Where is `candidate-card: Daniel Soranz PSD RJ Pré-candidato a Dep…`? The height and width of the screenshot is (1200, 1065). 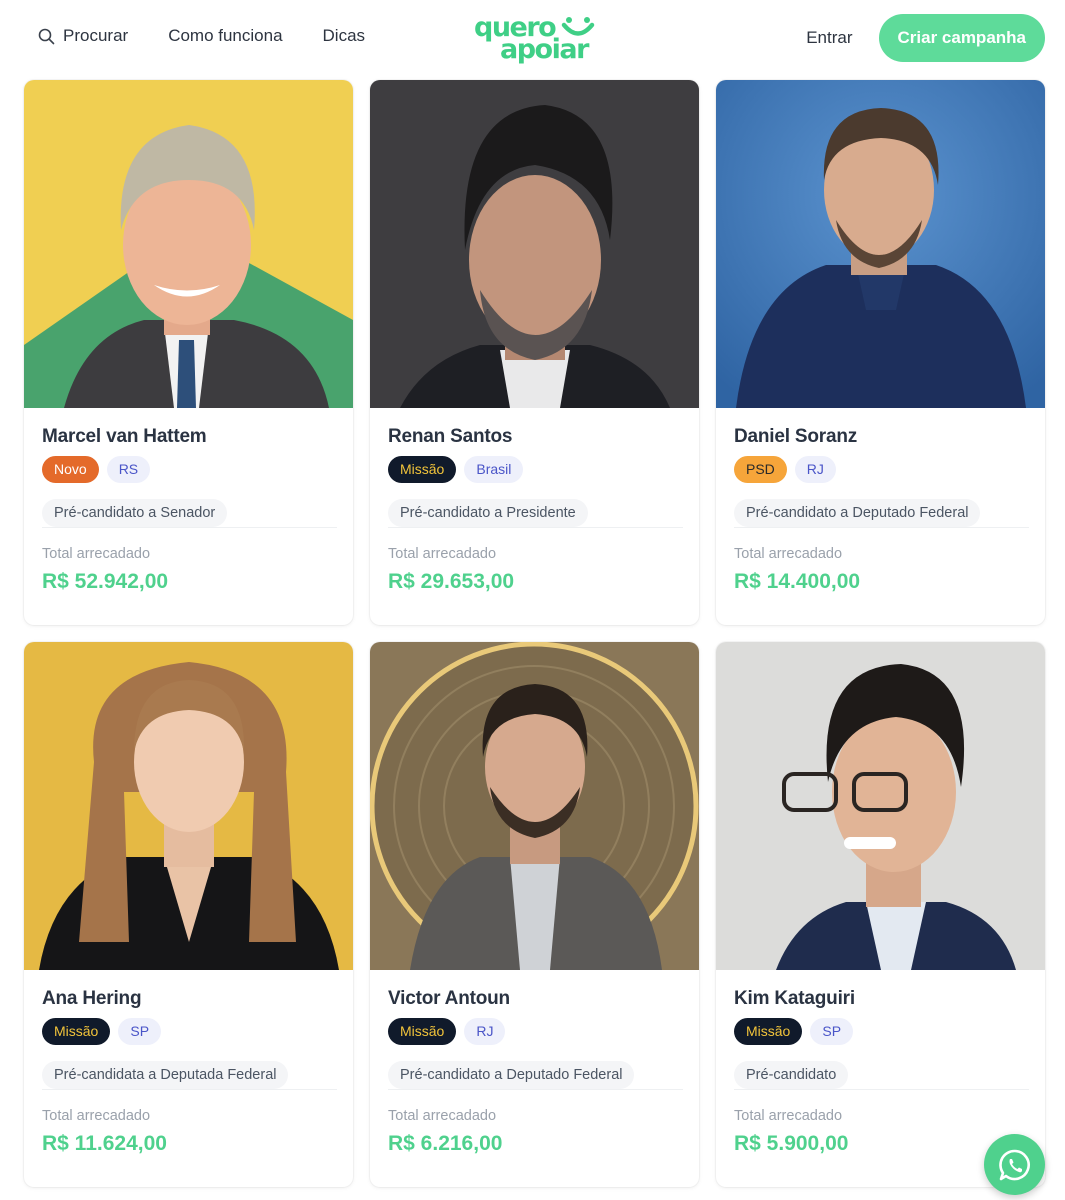 candidate-card: Daniel Soranz PSD RJ Pré-candidato a Dep… is located at coordinates (880, 352).